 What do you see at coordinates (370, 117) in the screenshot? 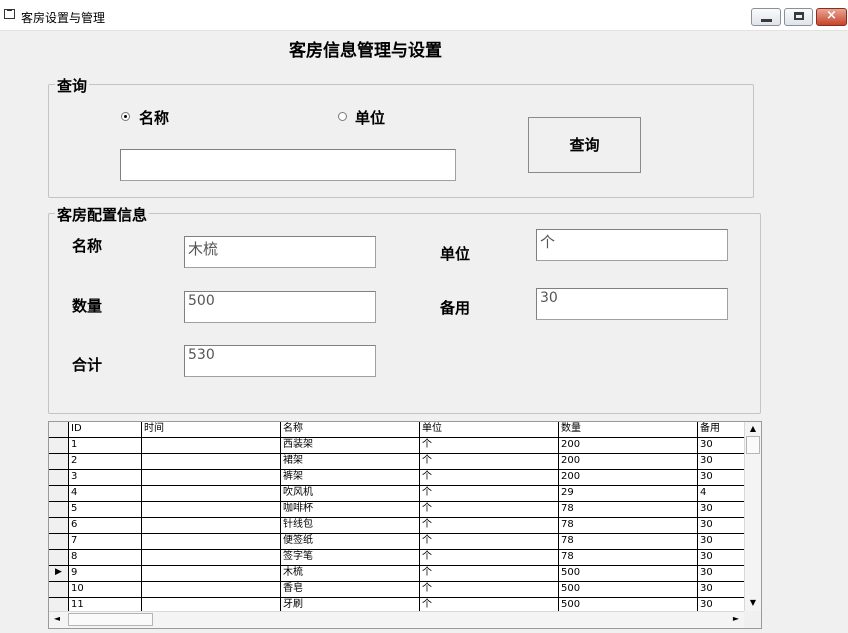
I see `radio-unit-label: 单位` at bounding box center [370, 117].